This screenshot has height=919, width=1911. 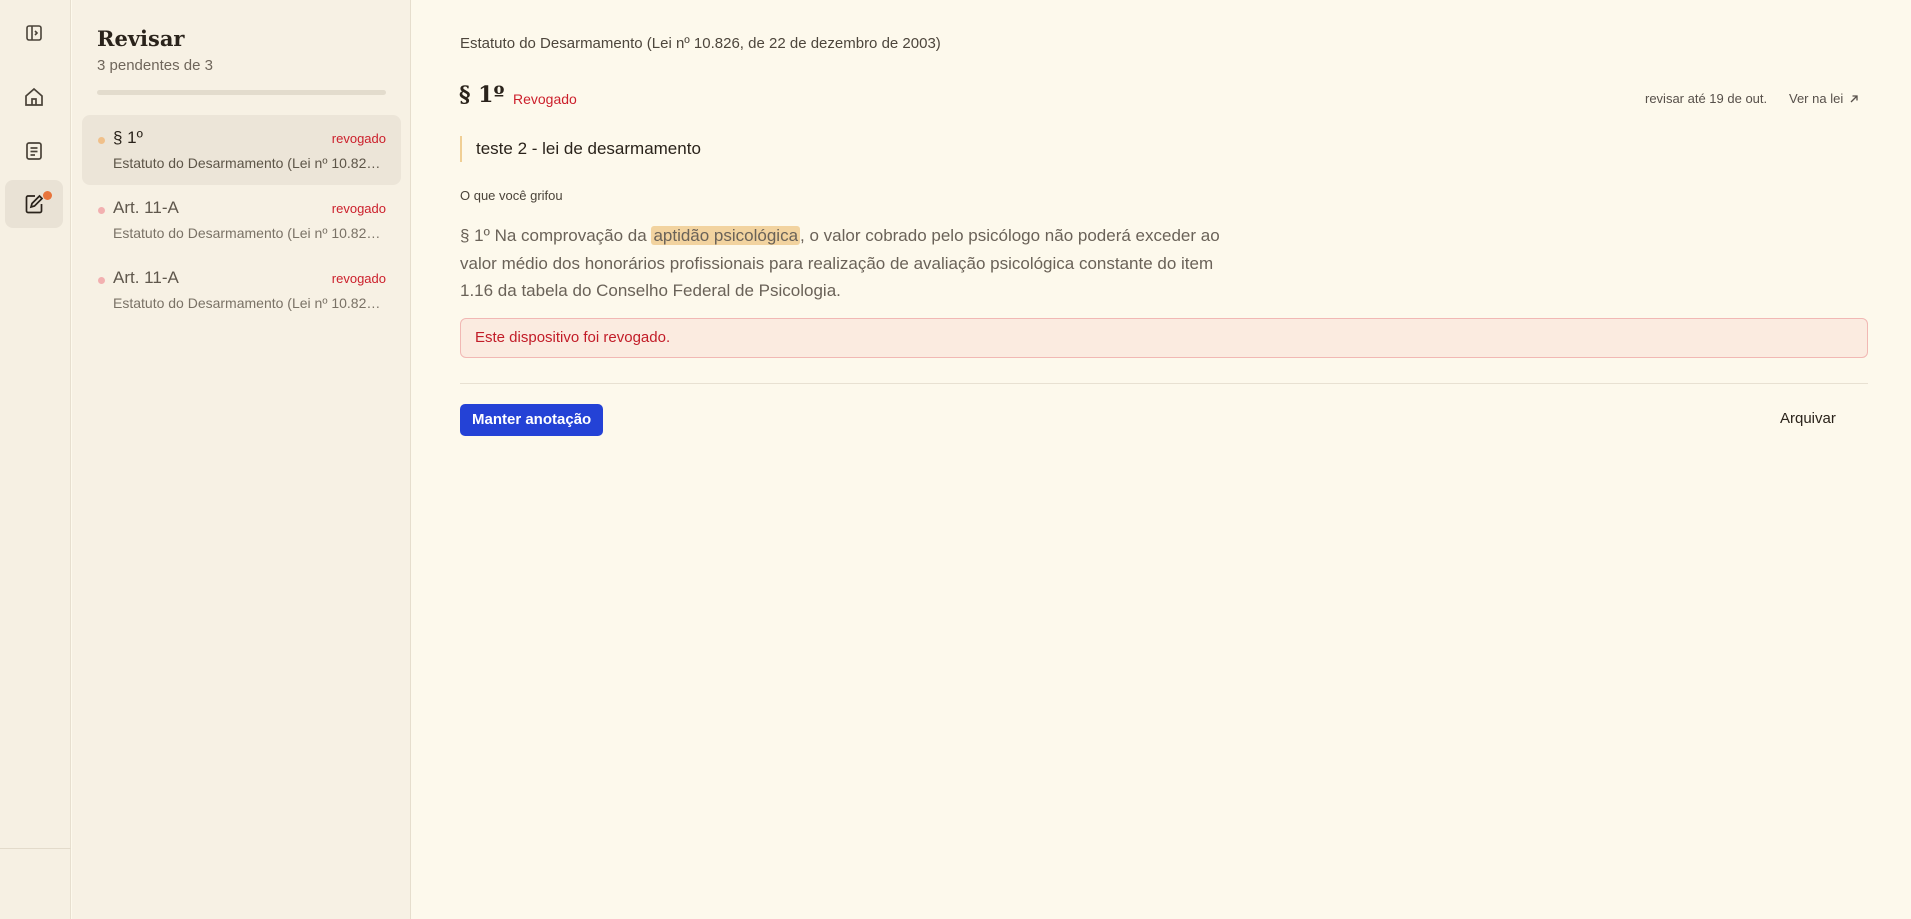 What do you see at coordinates (532, 420) in the screenshot?
I see `keep-annotation-button: Manter anotação` at bounding box center [532, 420].